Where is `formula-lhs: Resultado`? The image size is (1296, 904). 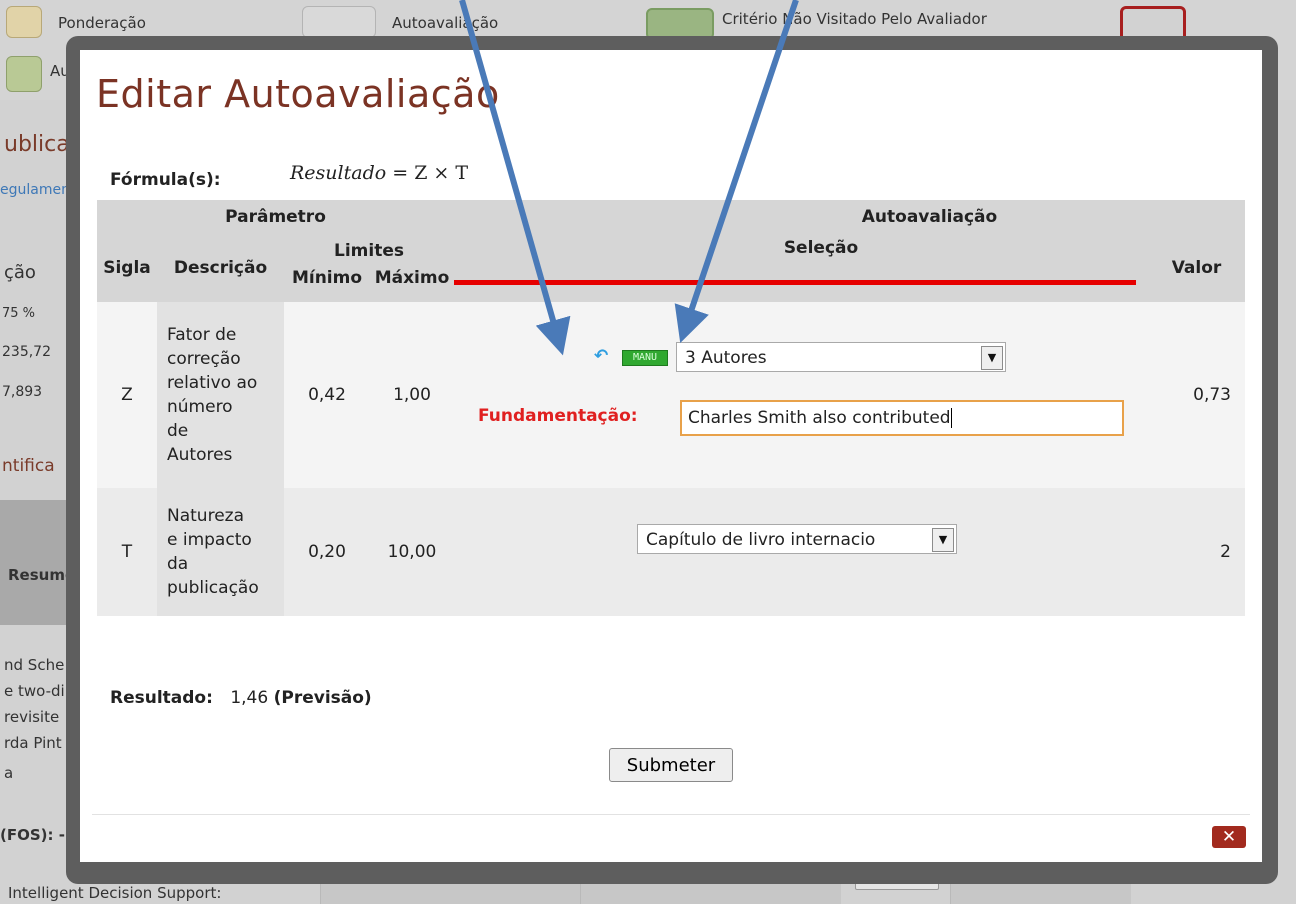
formula-lhs: Resultado is located at coordinates (338, 173).